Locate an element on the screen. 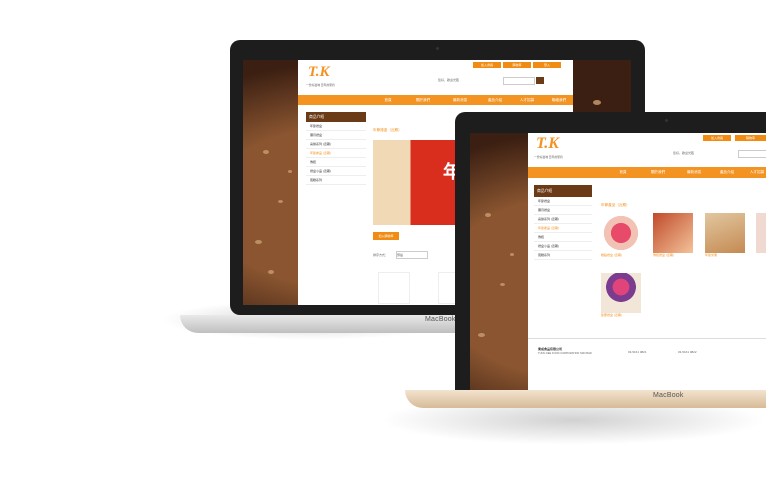 The height and width of the screenshot is (479, 766). front-laptop-label: MacBook is located at coordinates (668, 395).